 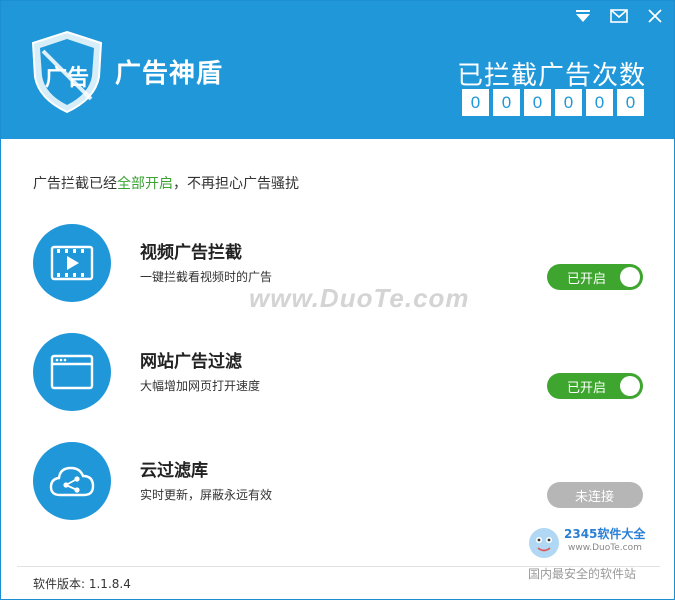 I want to click on browser-window-icon, so click(x=72, y=372).